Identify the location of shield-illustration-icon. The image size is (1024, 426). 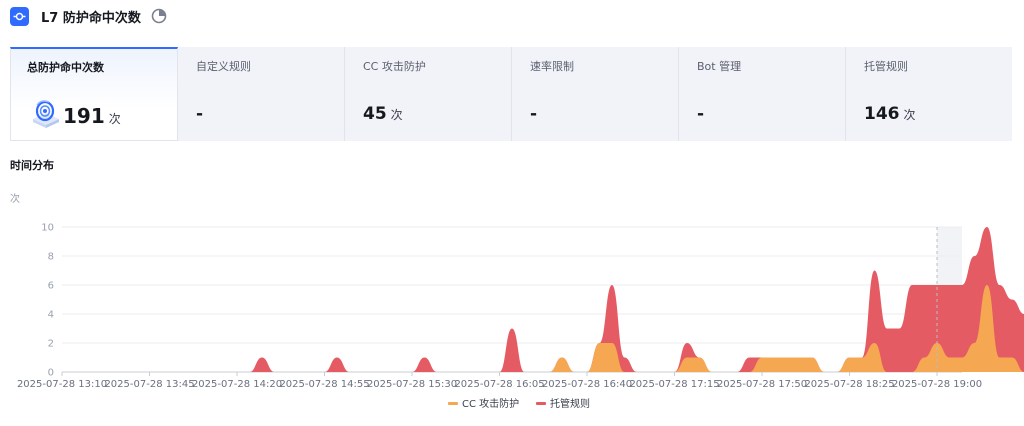
(46, 114).